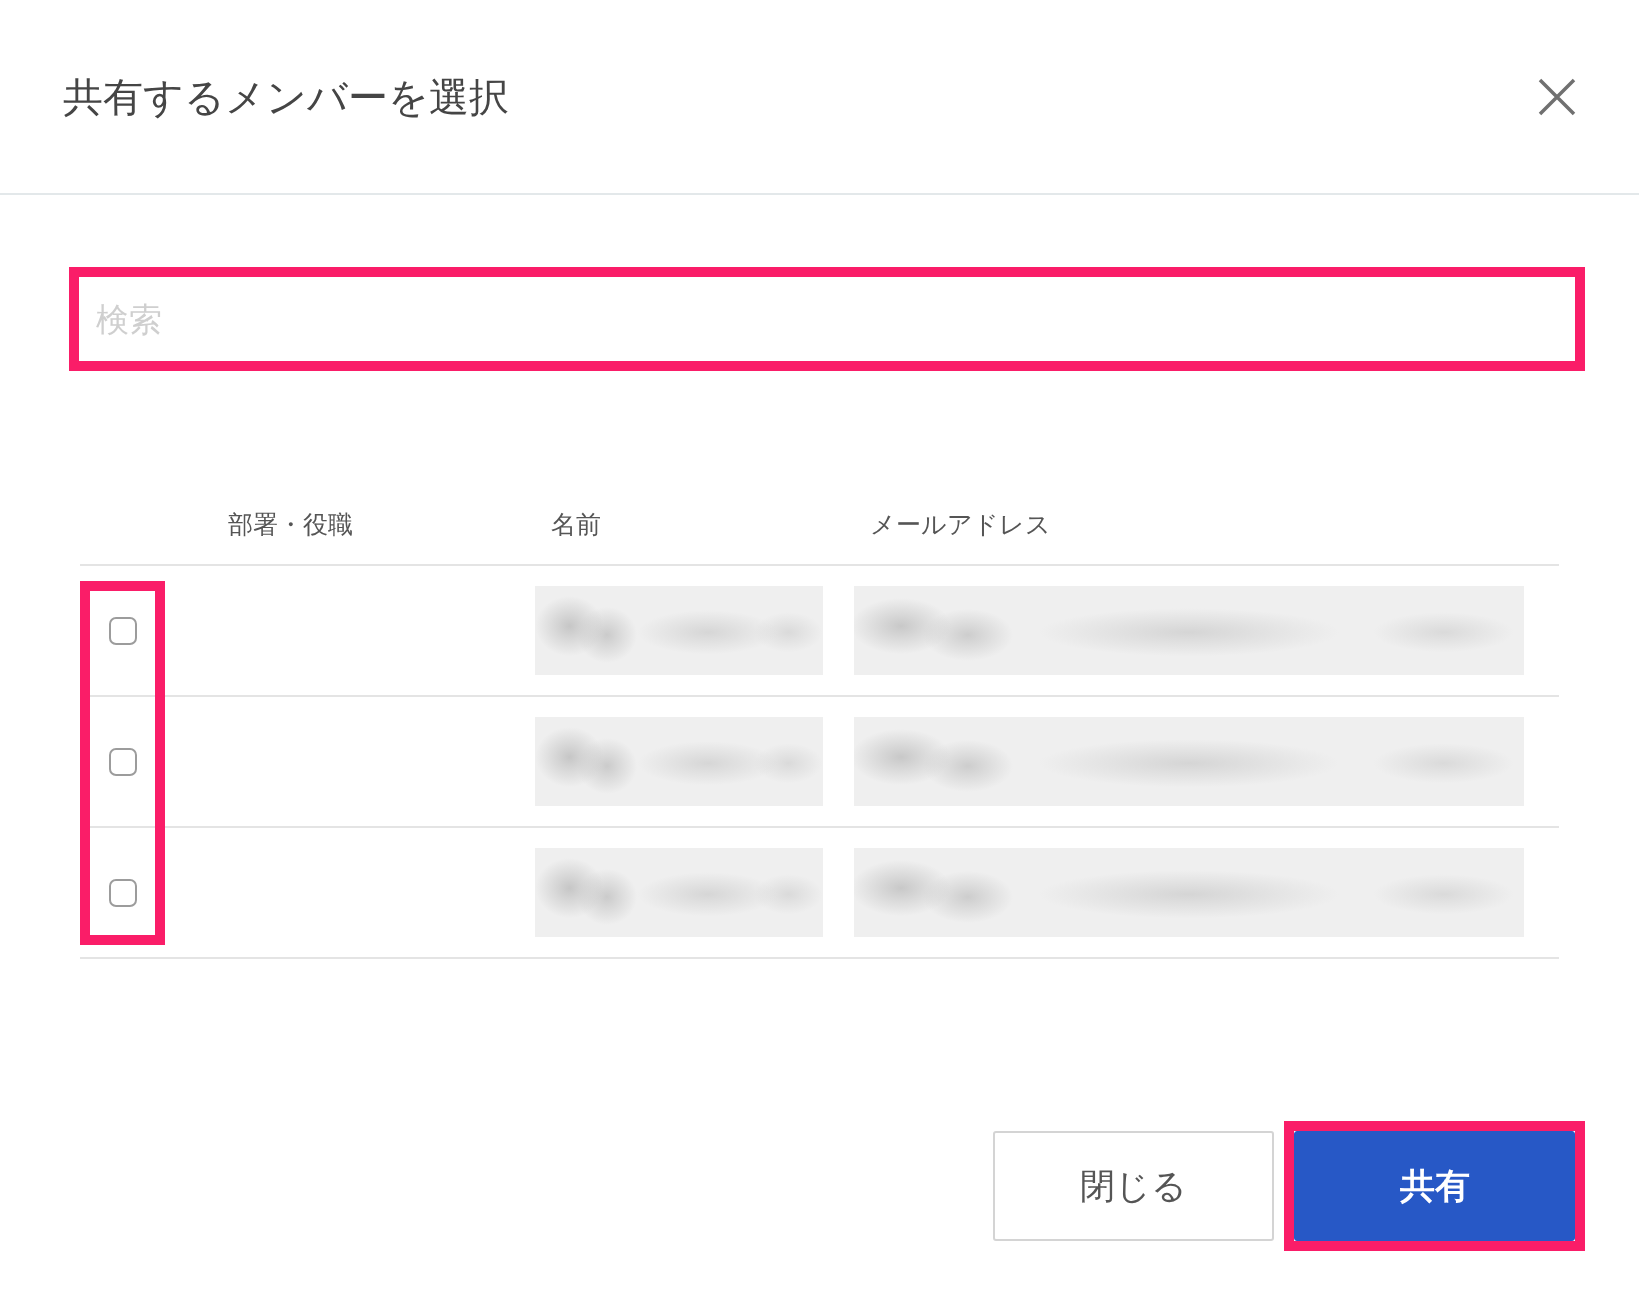  Describe the element at coordinates (960, 525) in the screenshot. I see `column-header: メールアドレス` at that location.